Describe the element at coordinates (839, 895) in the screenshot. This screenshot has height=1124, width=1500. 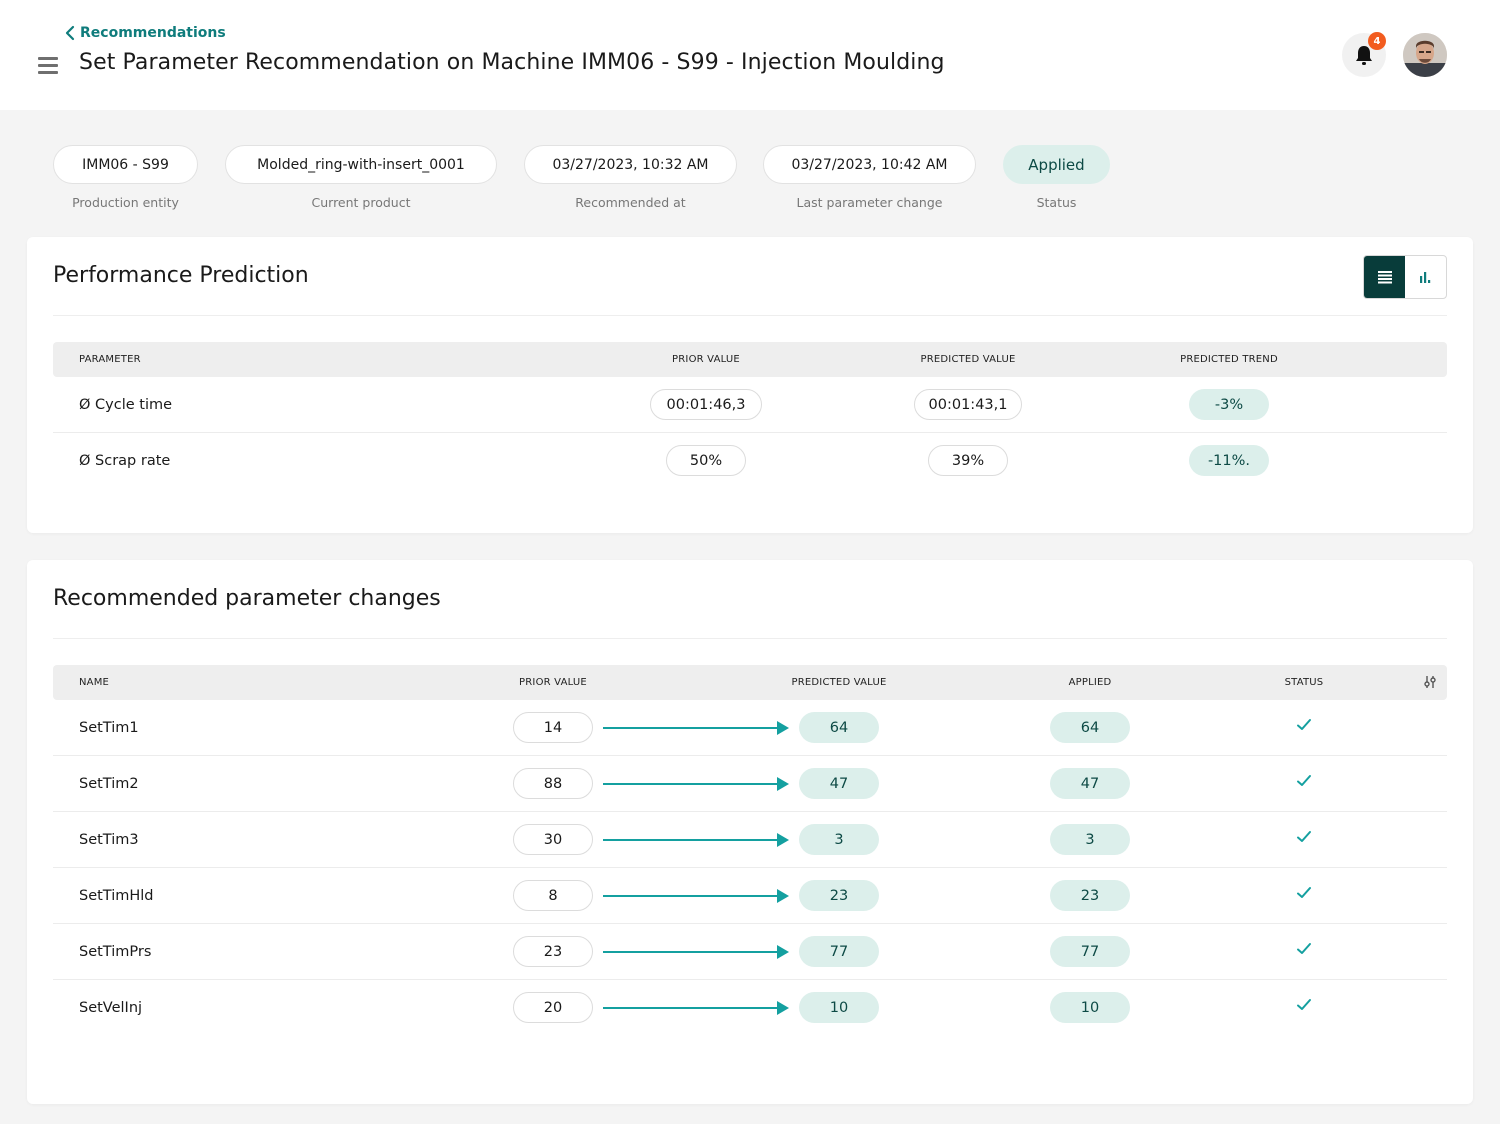
I see `predicted-value: 23` at that location.